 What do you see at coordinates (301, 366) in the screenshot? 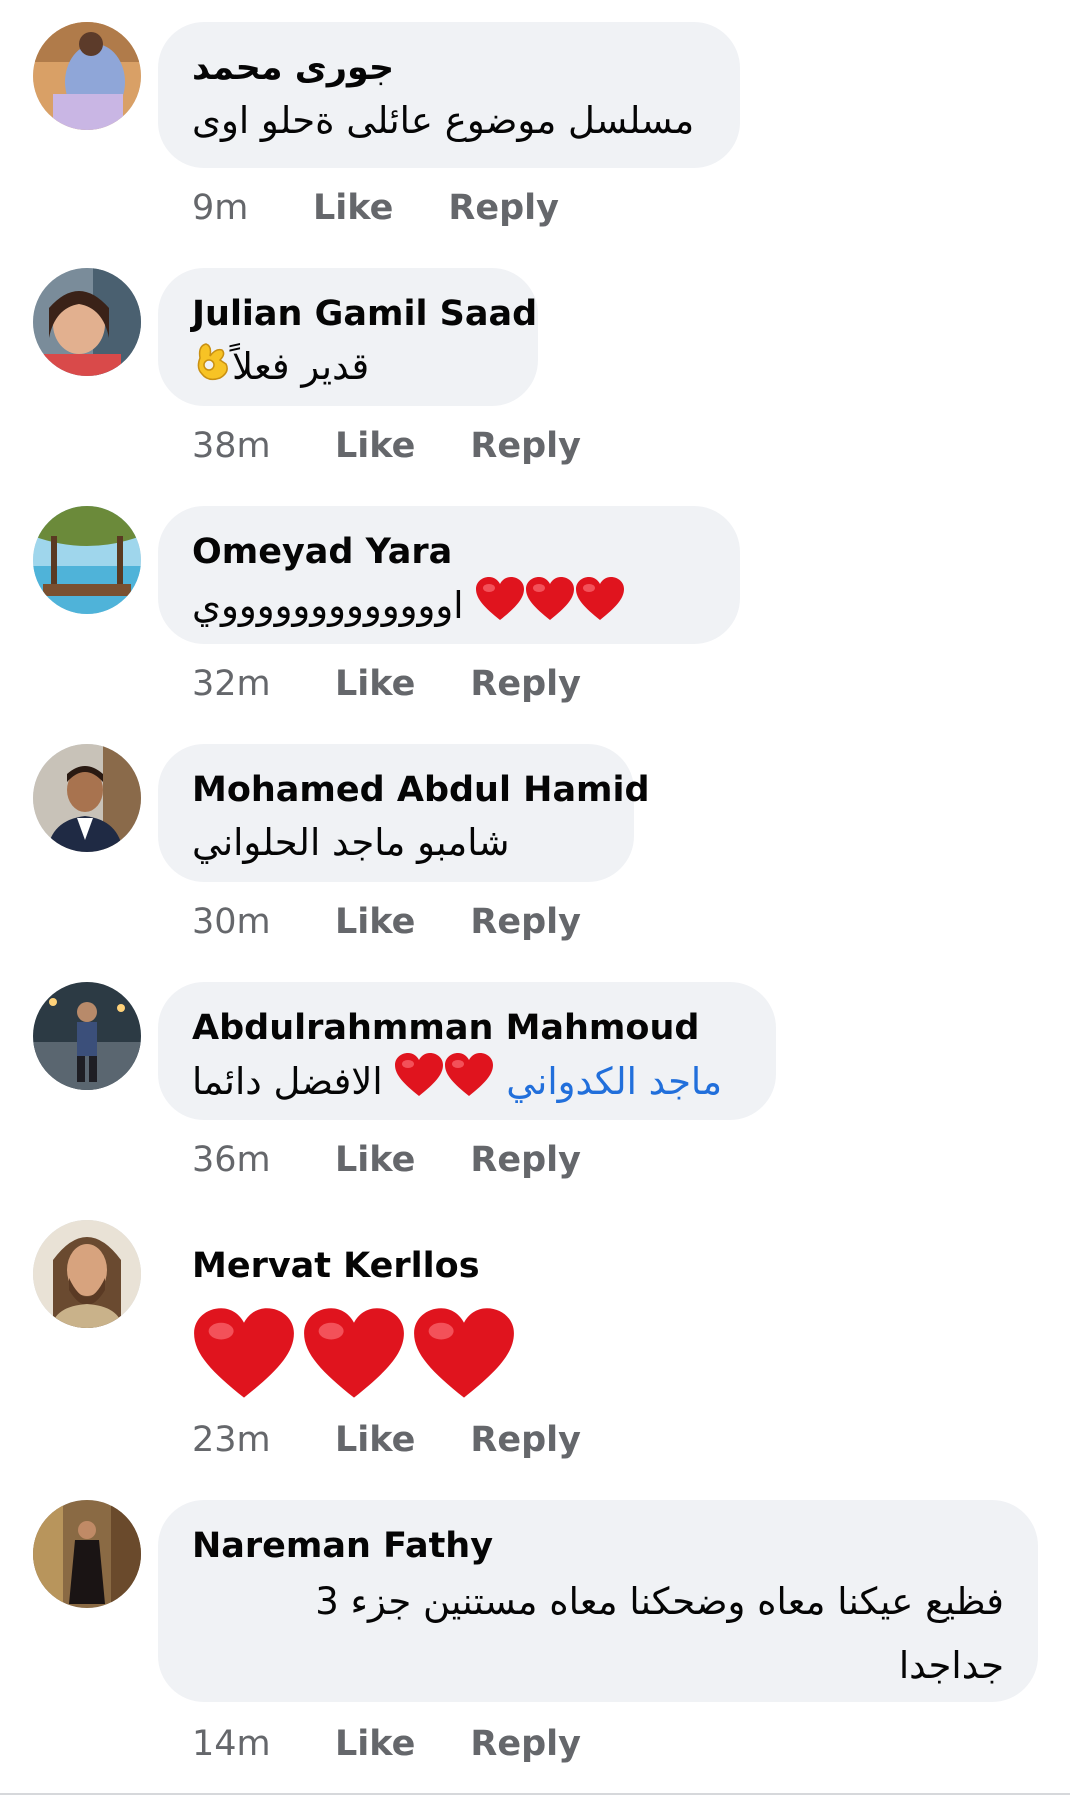
I see `comment-text-content: قدير فعلاً` at bounding box center [301, 366].